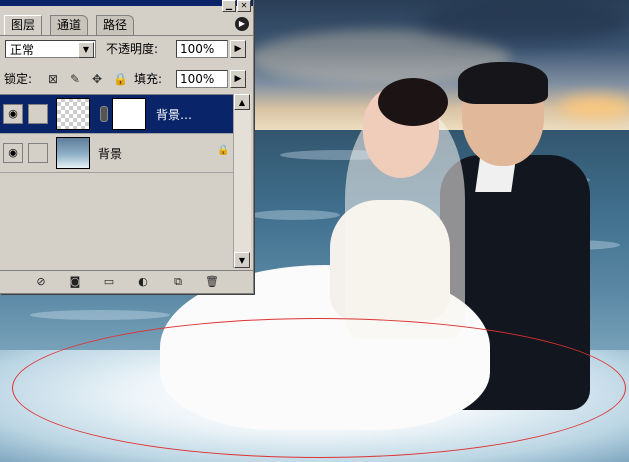 The image size is (629, 462). I want to click on minimize-icon: ▁, so click(229, 6).